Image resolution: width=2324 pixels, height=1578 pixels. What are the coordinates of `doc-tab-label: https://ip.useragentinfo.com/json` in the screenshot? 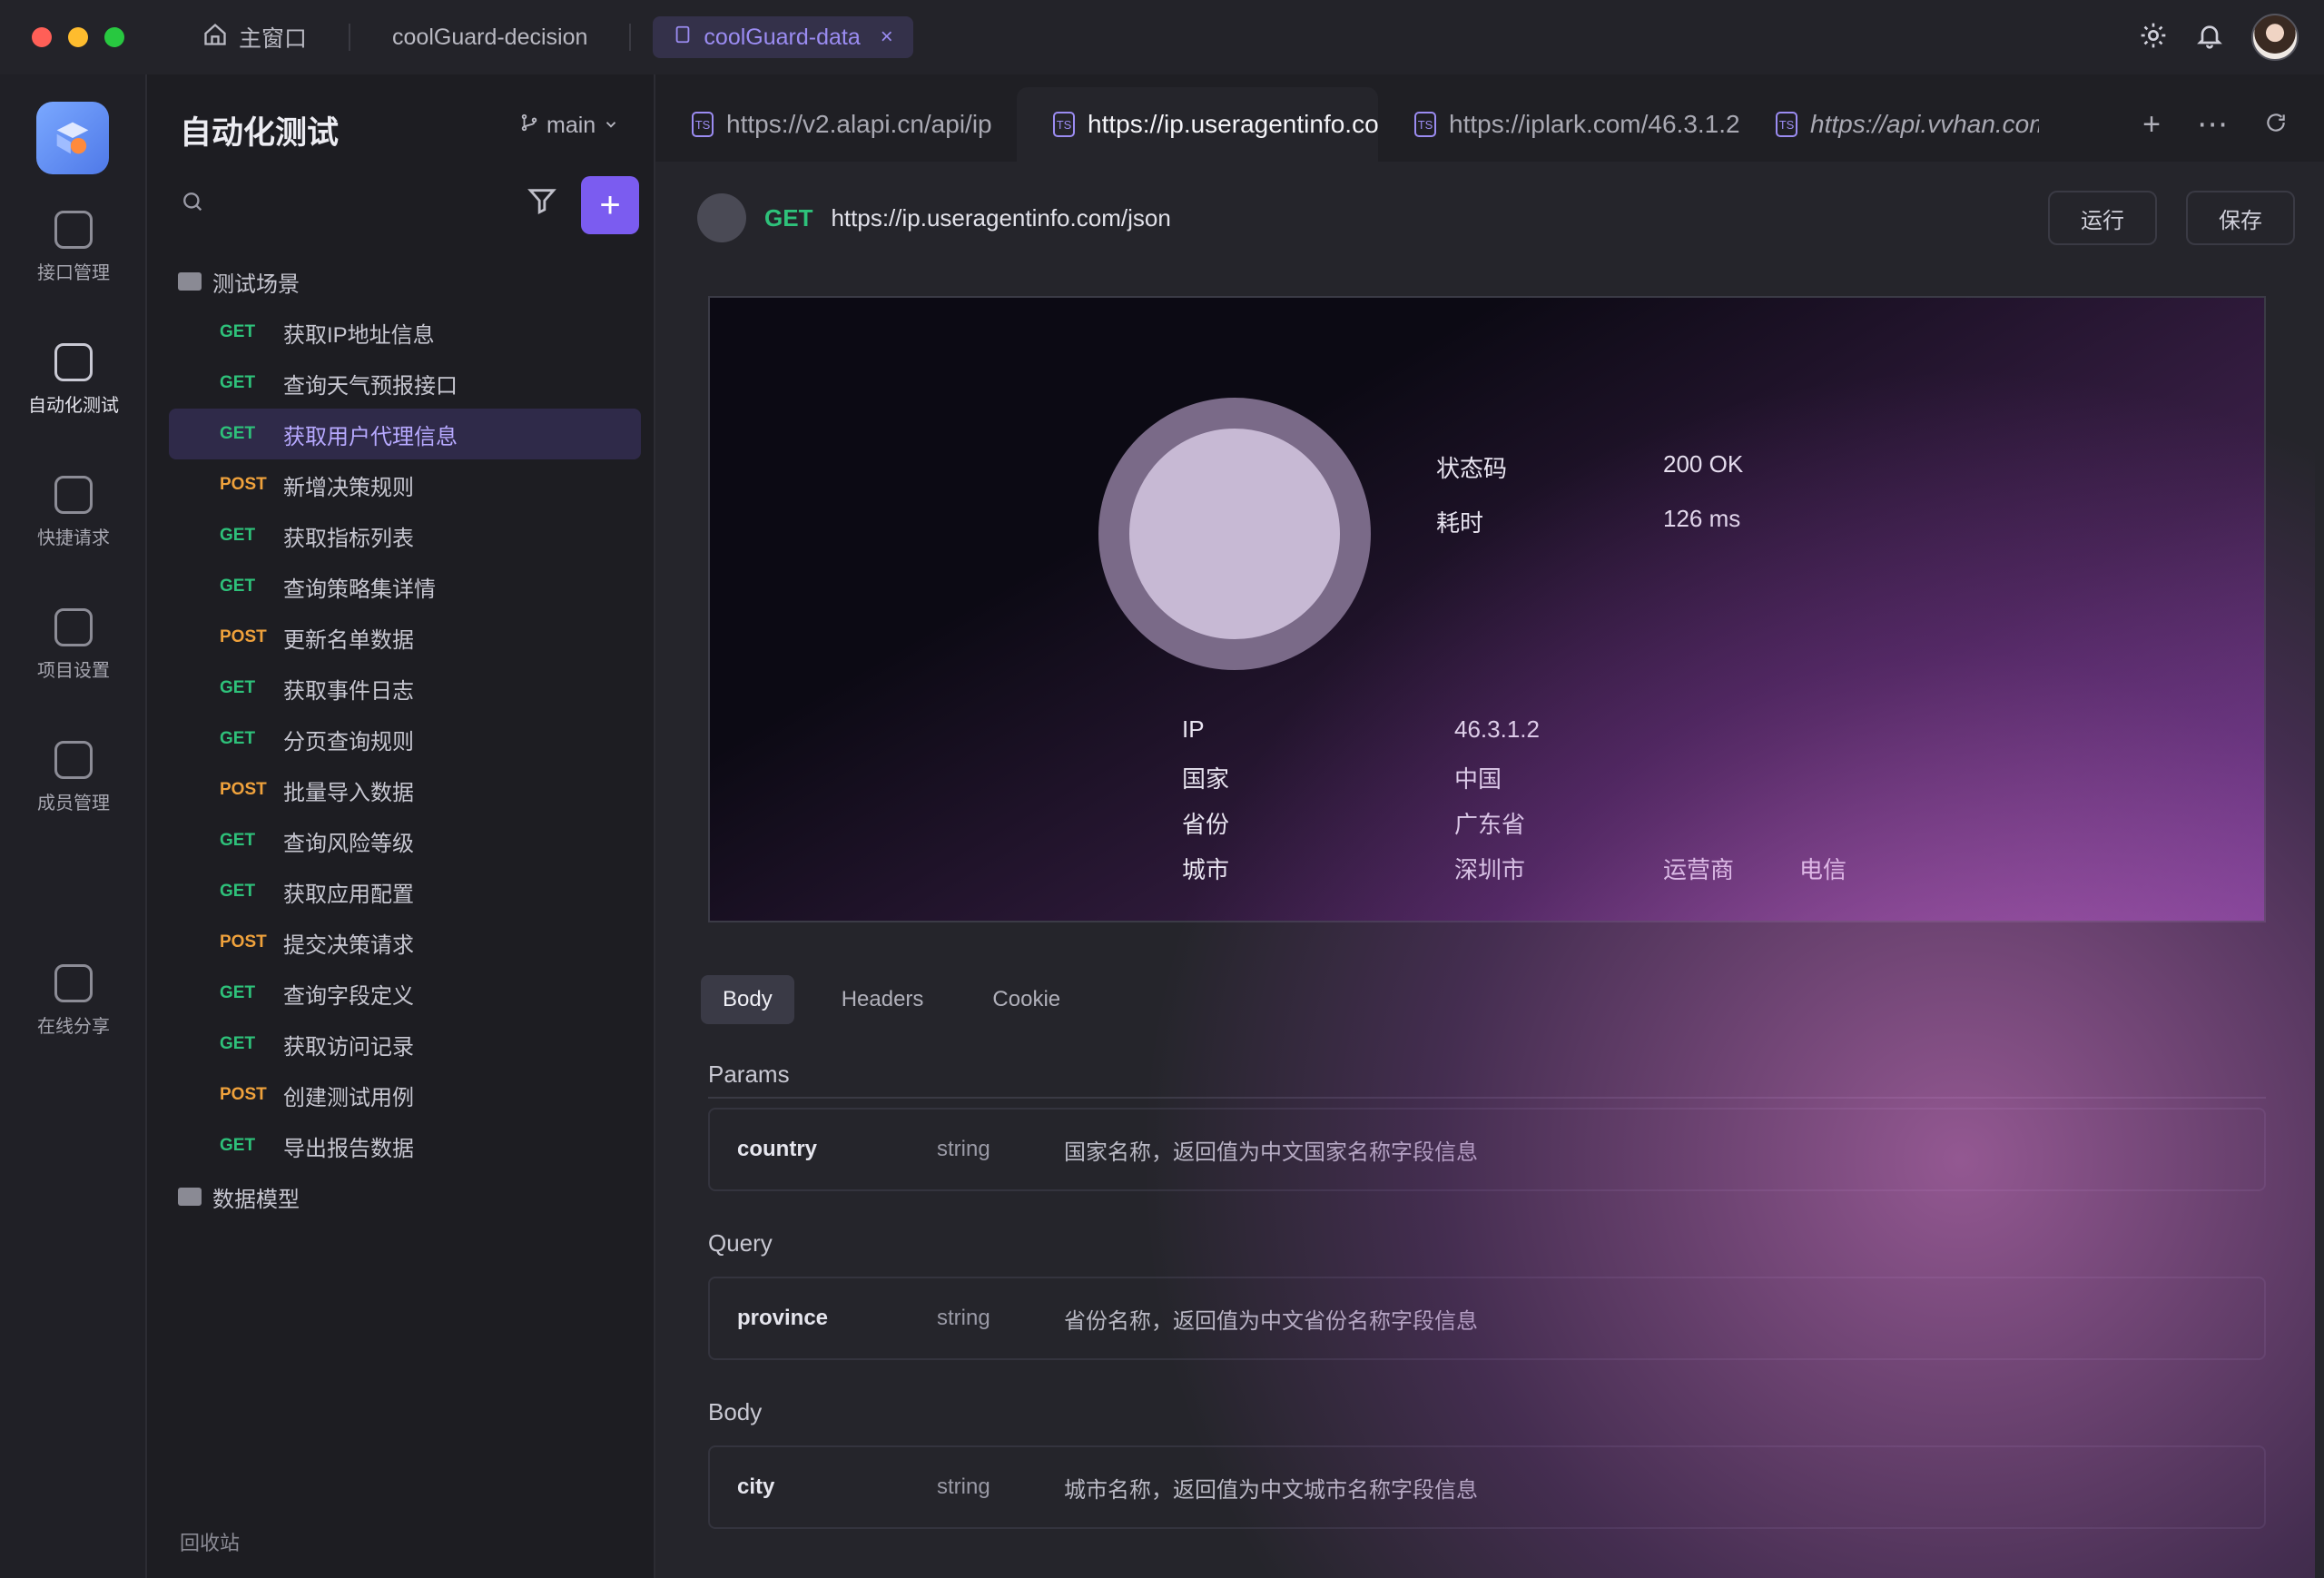 It's located at (1233, 124).